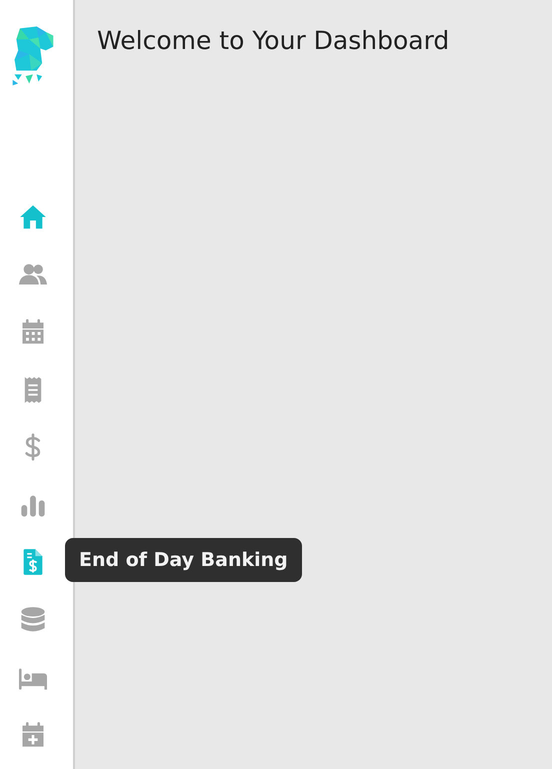  What do you see at coordinates (32, 620) in the screenshot?
I see `database-icon` at bounding box center [32, 620].